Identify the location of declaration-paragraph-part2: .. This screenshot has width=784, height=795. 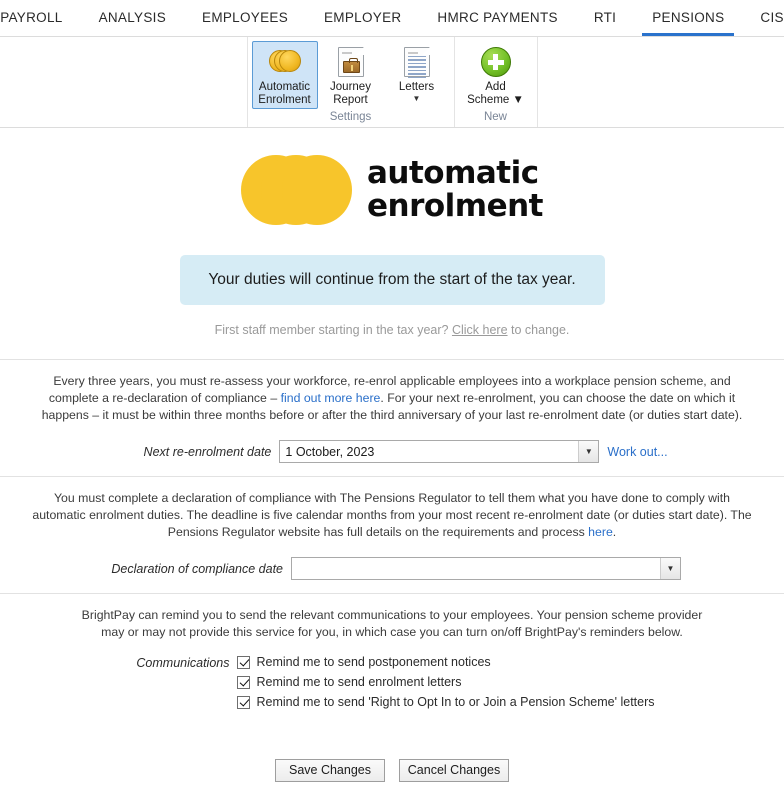
(614, 532).